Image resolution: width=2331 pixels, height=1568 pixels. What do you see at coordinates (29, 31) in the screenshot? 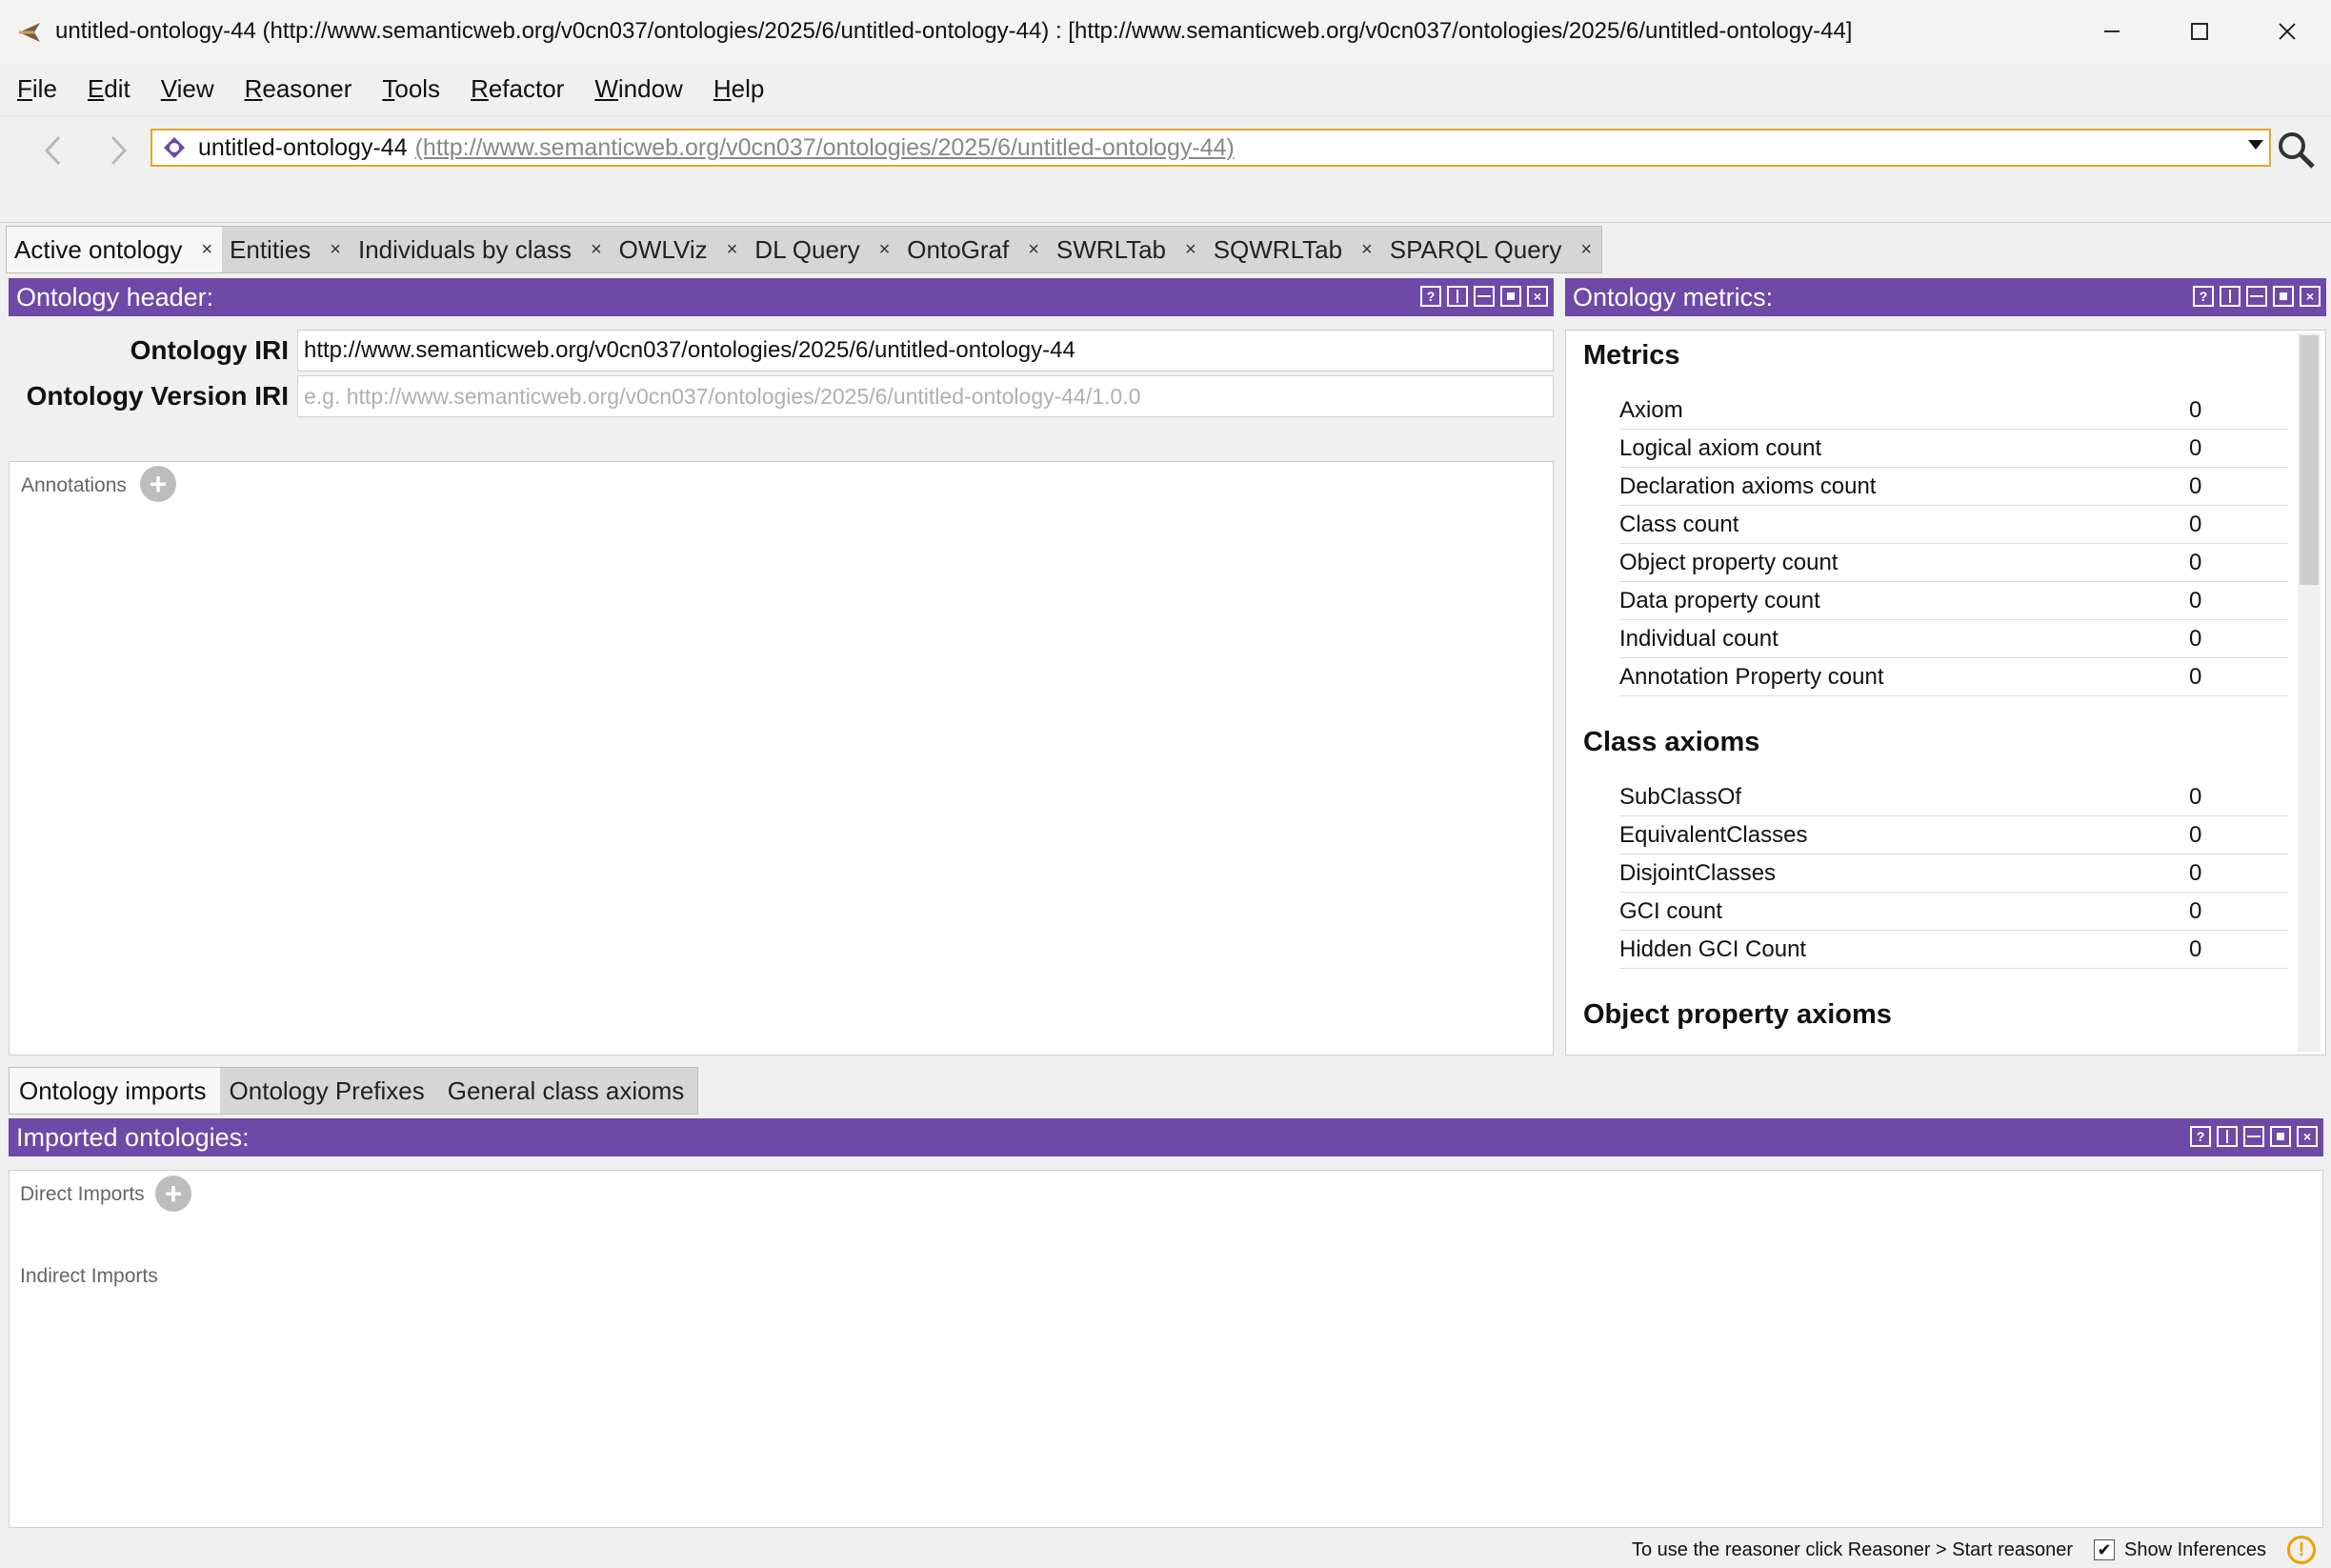
I see `protege-app-icon` at bounding box center [29, 31].